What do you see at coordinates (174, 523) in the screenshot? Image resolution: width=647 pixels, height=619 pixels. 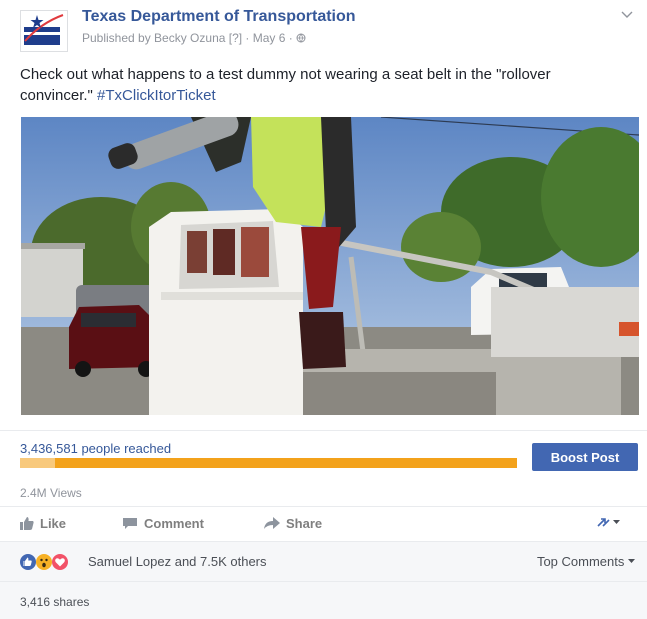 I see `comment-label: Comment` at bounding box center [174, 523].